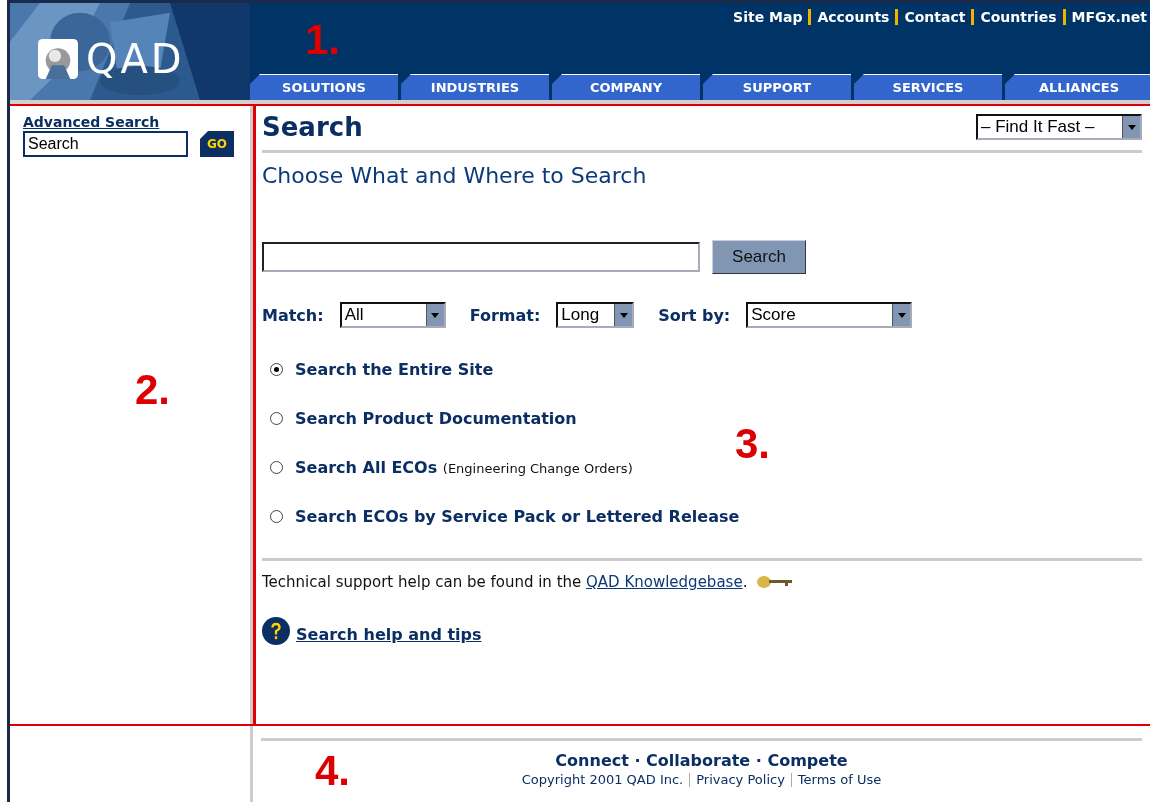  Describe the element at coordinates (740, 779) in the screenshot. I see `footer-link: Privacy Policy` at that location.